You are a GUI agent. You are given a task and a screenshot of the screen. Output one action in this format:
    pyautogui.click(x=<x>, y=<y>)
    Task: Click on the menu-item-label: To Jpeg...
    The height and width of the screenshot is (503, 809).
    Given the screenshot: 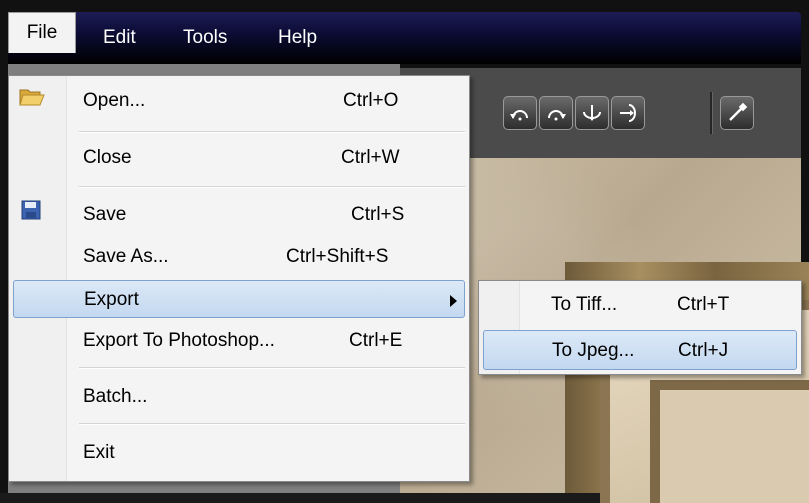 What is the action you would take?
    pyautogui.click(x=593, y=350)
    